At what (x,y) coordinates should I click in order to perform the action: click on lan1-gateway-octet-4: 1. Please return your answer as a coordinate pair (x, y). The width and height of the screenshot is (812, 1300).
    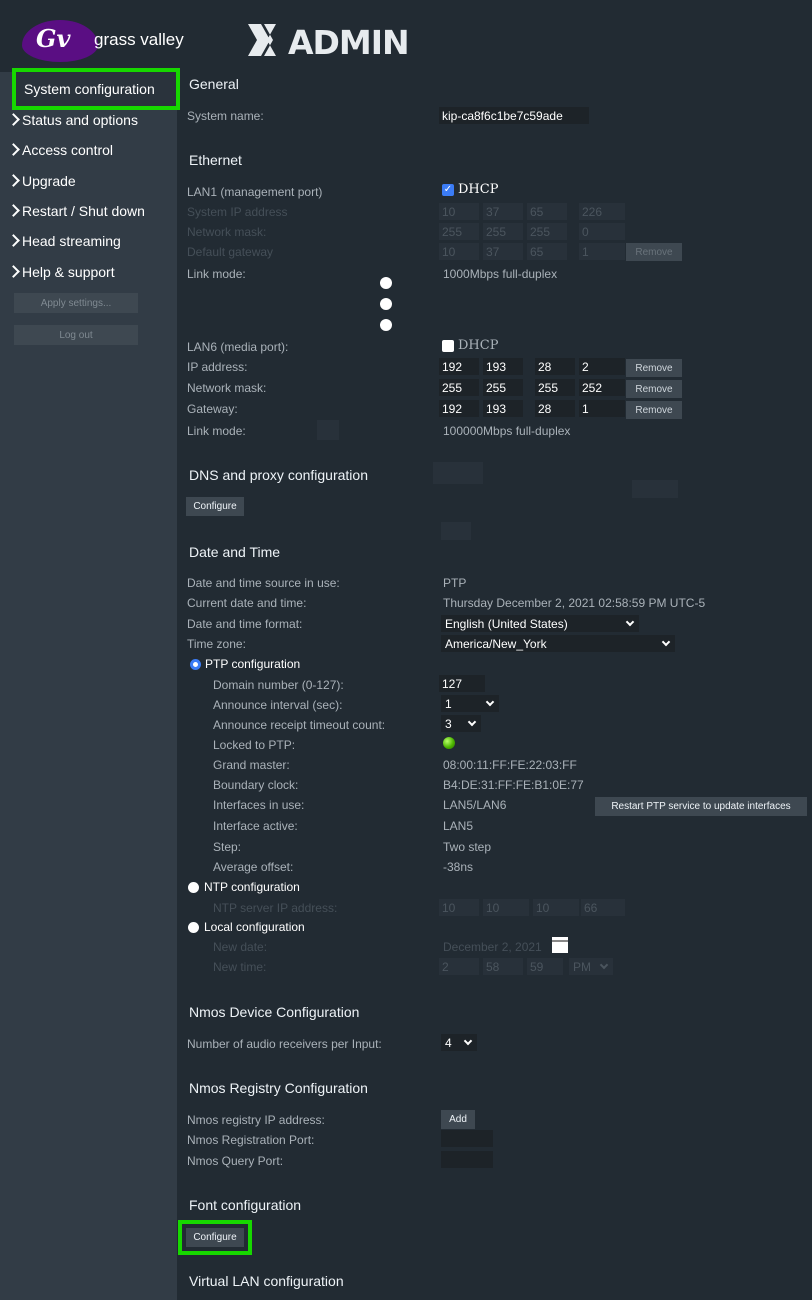
    Looking at the image, I should click on (602, 251).